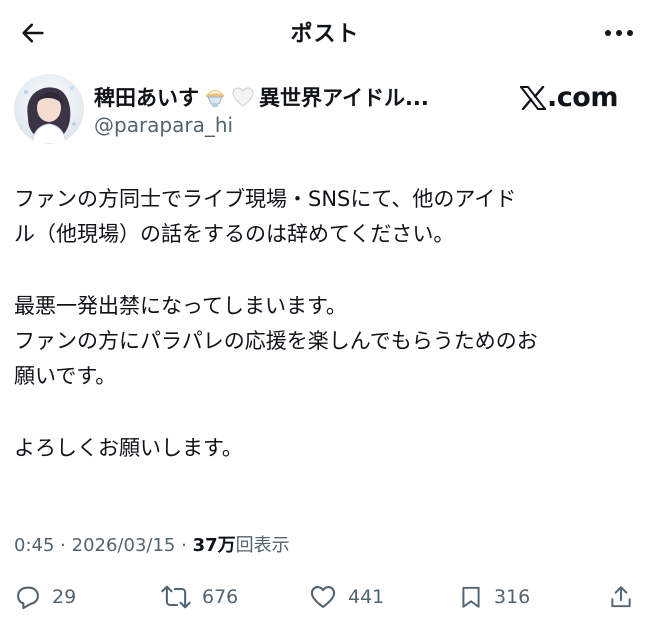 The image size is (650, 627). What do you see at coordinates (471, 597) in the screenshot?
I see `bookmark-icon` at bounding box center [471, 597].